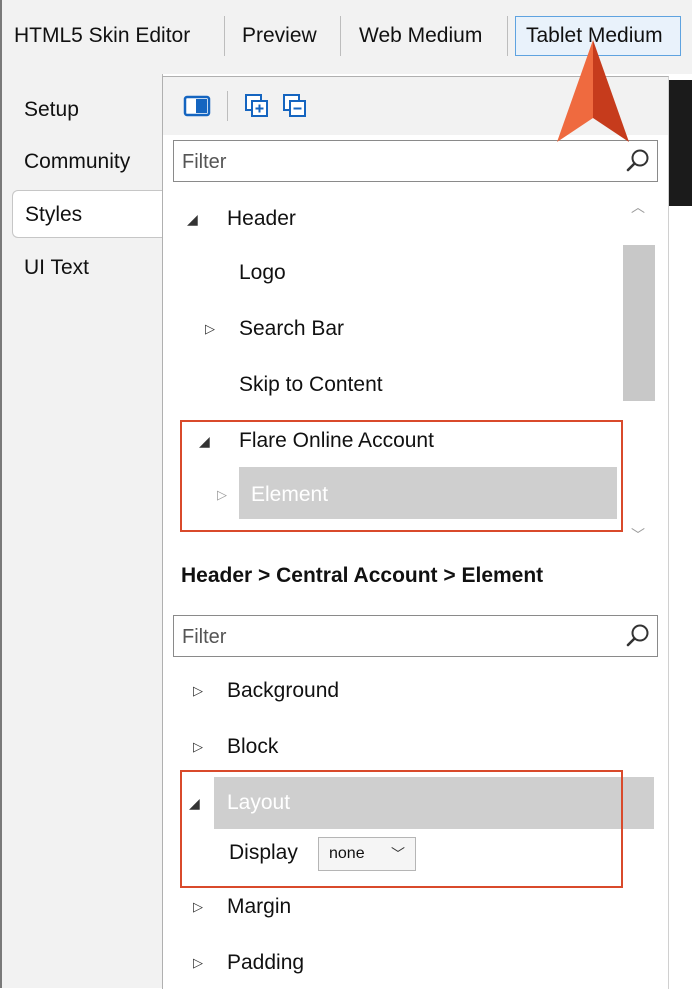  Describe the element at coordinates (279, 36) in the screenshot. I see `tab-preview: Preview` at that location.